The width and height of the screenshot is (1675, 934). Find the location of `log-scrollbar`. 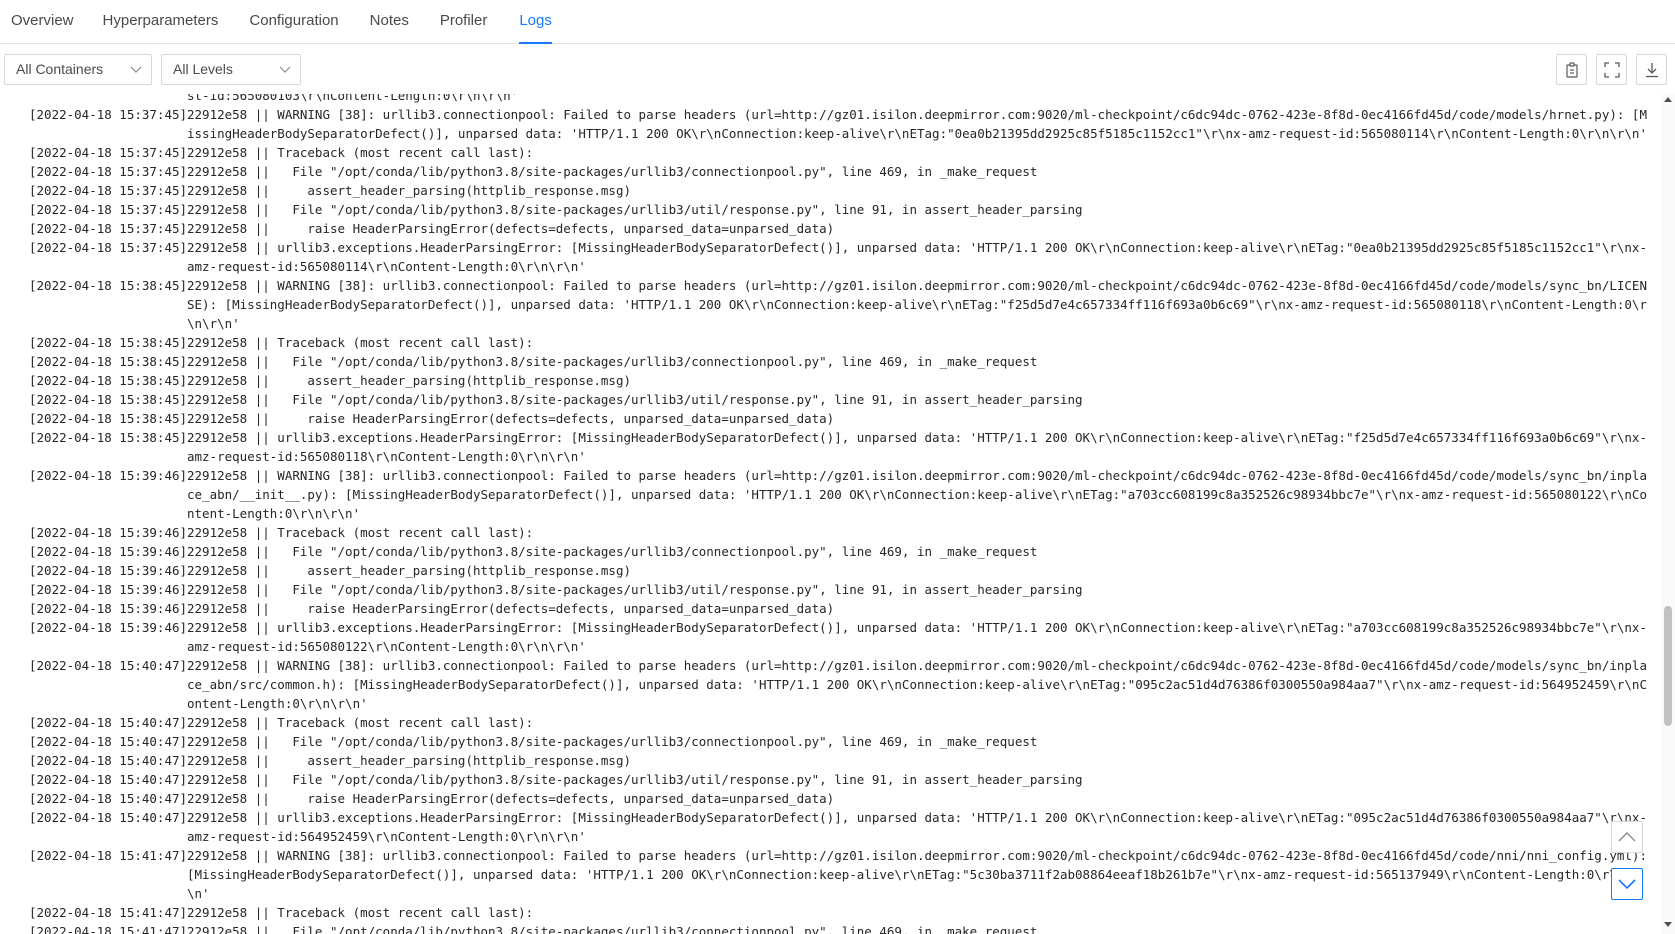

log-scrollbar is located at coordinates (1668, 514).